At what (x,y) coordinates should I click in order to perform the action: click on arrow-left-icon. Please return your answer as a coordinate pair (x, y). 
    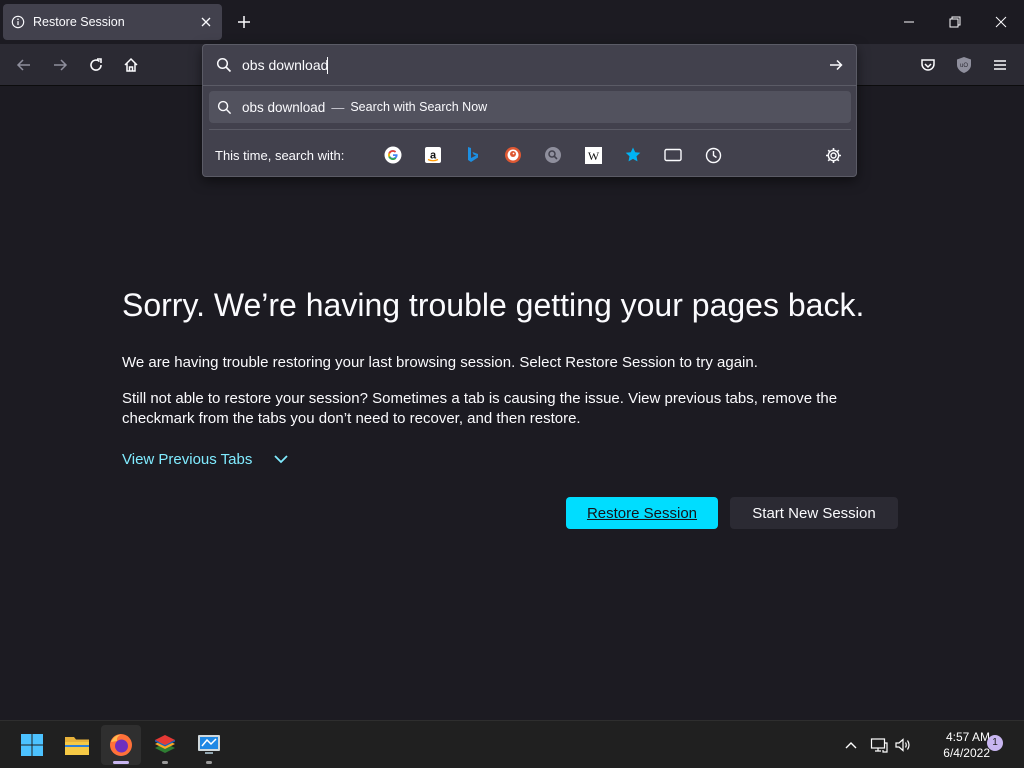
    Looking at the image, I should click on (23, 65).